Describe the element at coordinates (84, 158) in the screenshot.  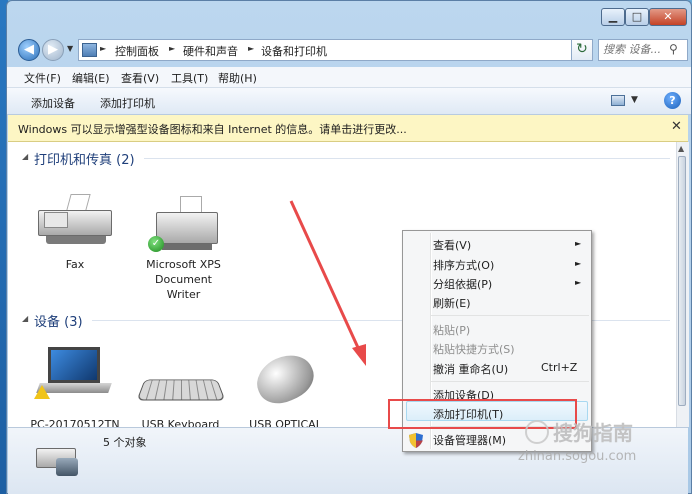
I see `group-header-printers: 打印机和传真 (2)` at that location.